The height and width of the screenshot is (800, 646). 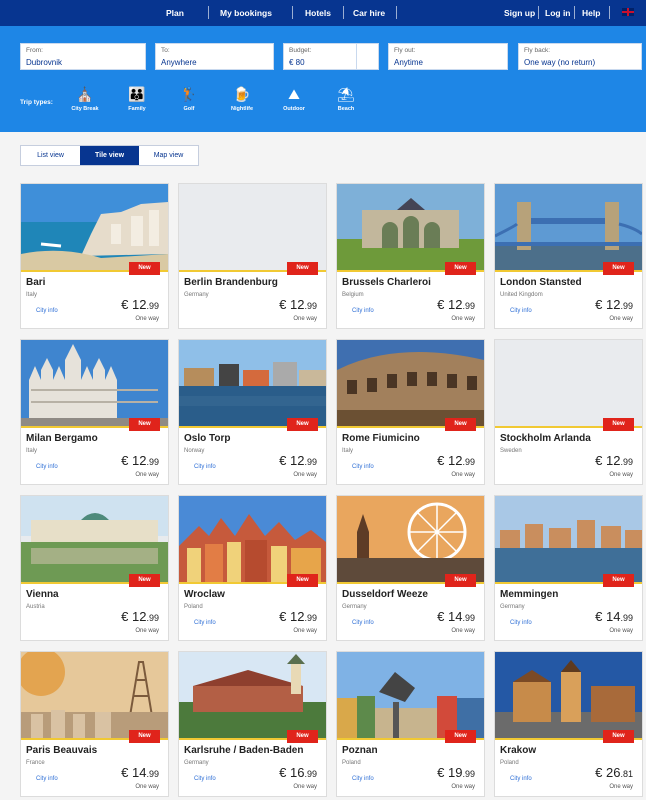 I want to click on destination-card: New Vienna Austria € 12.99 One way, so click(x=94, y=568).